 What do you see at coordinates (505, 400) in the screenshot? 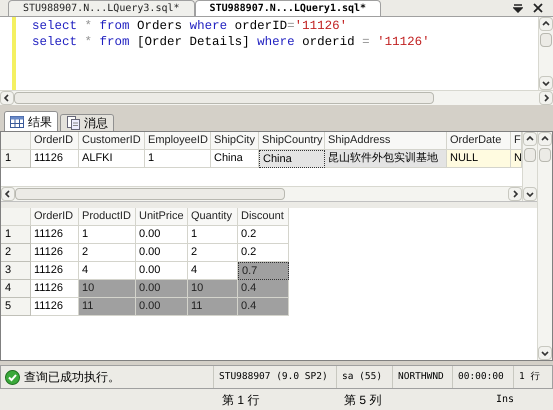
I see `insert-mode: Ins` at bounding box center [505, 400].